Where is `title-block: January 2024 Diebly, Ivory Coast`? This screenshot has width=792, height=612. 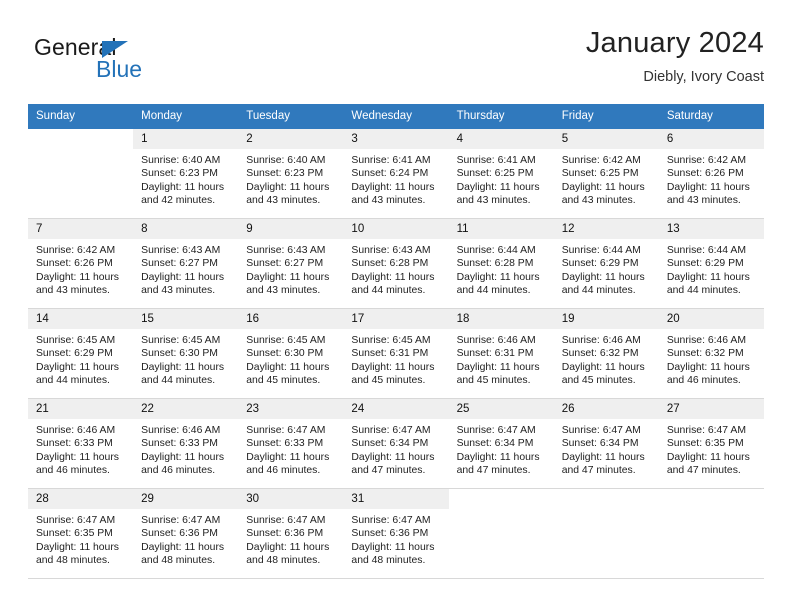 title-block: January 2024 Diebly, Ivory Coast is located at coordinates (675, 56).